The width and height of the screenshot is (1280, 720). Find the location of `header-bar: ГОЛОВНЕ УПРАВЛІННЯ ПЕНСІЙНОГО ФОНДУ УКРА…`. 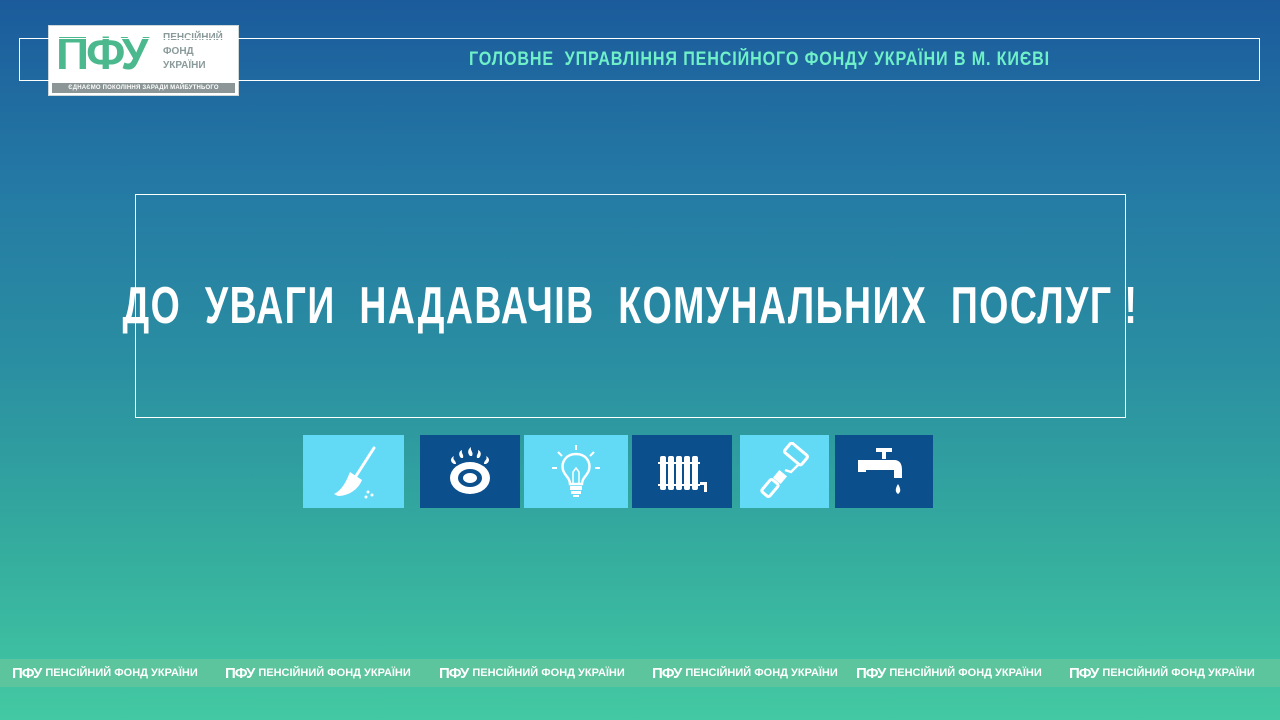

header-bar: ГОЛОВНЕ УПРАВЛІННЯ ПЕНСІЙНОГО ФОНДУ УКРА… is located at coordinates (639, 59).